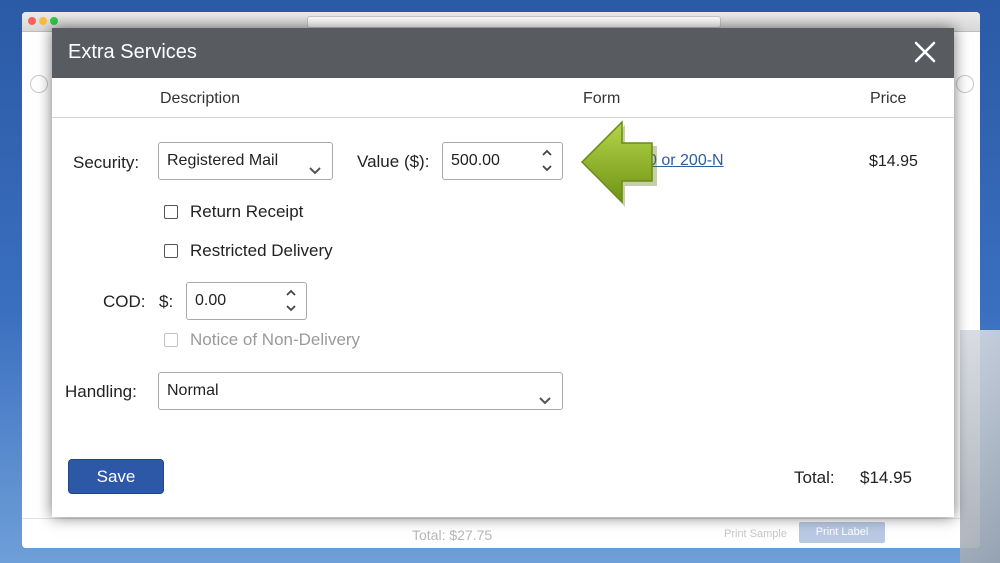 Image resolution: width=1000 pixels, height=563 pixels. What do you see at coordinates (393, 161) in the screenshot?
I see `value-label: Value ($):` at bounding box center [393, 161].